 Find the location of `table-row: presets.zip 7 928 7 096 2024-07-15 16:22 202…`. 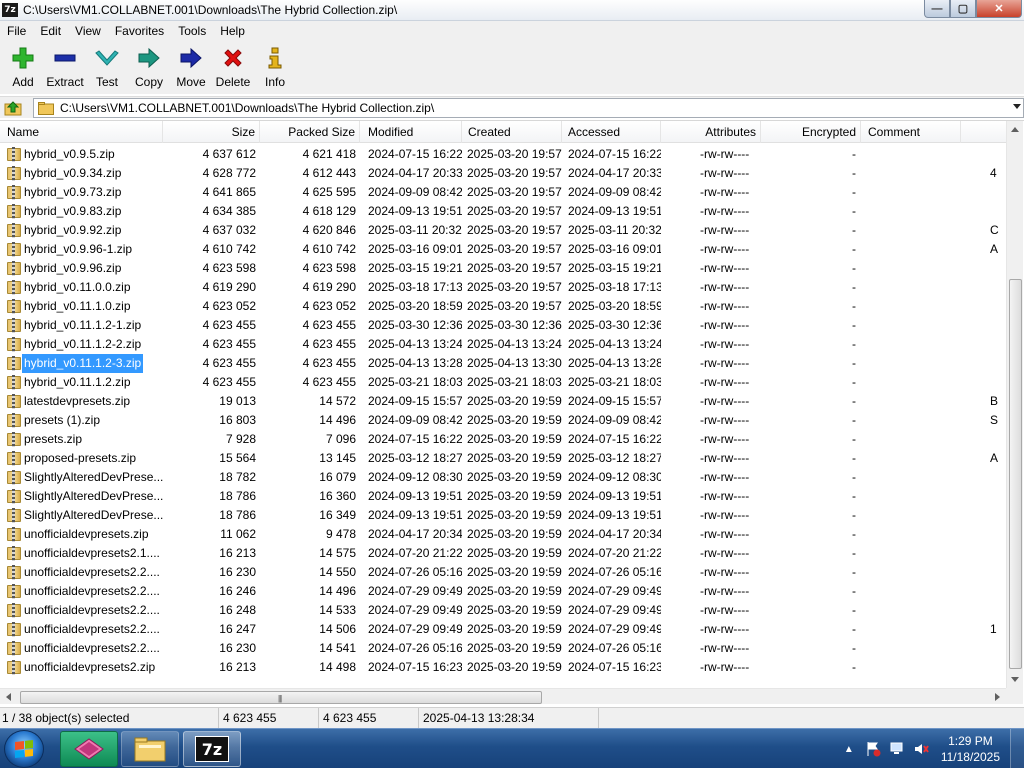

table-row: presets.zip 7 928 7 096 2024-07-15 16:22 202… is located at coordinates (503, 439).